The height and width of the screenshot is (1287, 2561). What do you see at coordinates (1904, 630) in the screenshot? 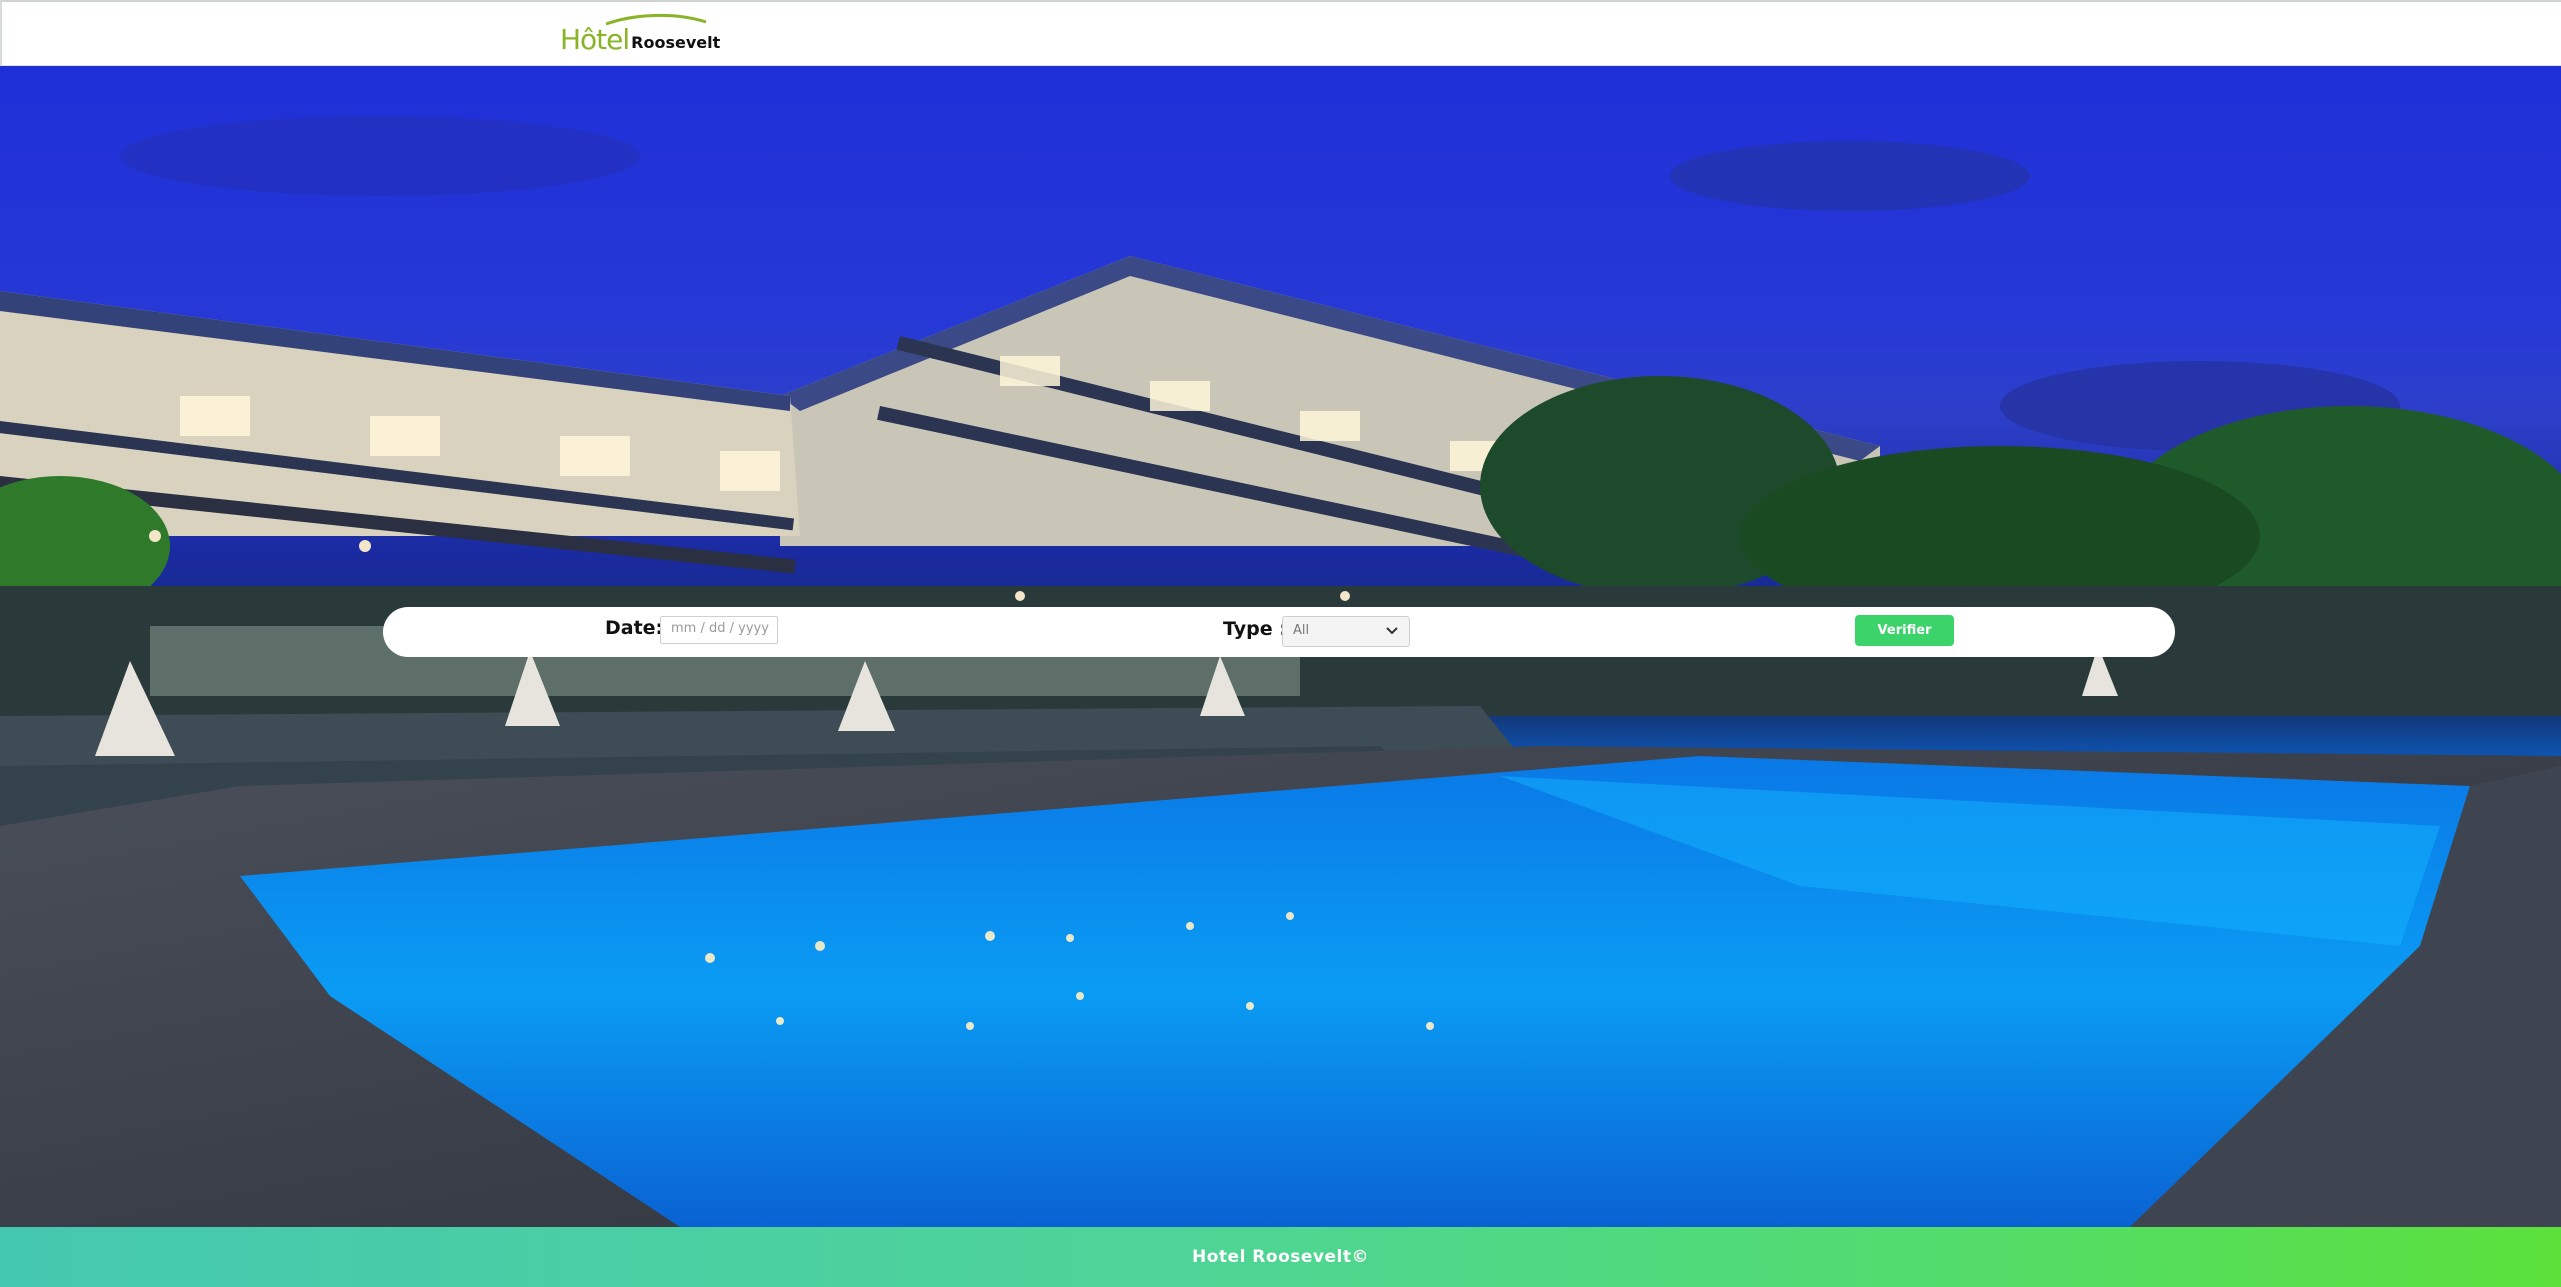
I see `verify-button: Verifier` at bounding box center [1904, 630].